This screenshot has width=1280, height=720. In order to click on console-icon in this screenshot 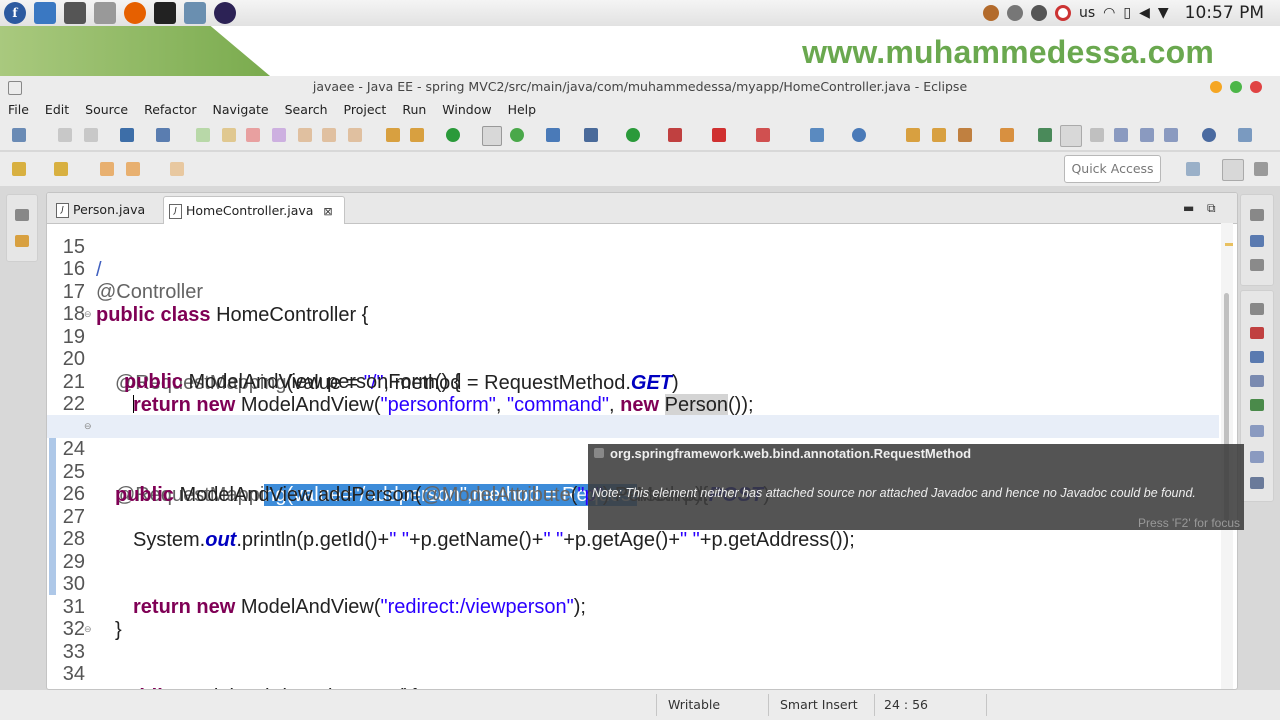, I will do `click(165, 13)`.